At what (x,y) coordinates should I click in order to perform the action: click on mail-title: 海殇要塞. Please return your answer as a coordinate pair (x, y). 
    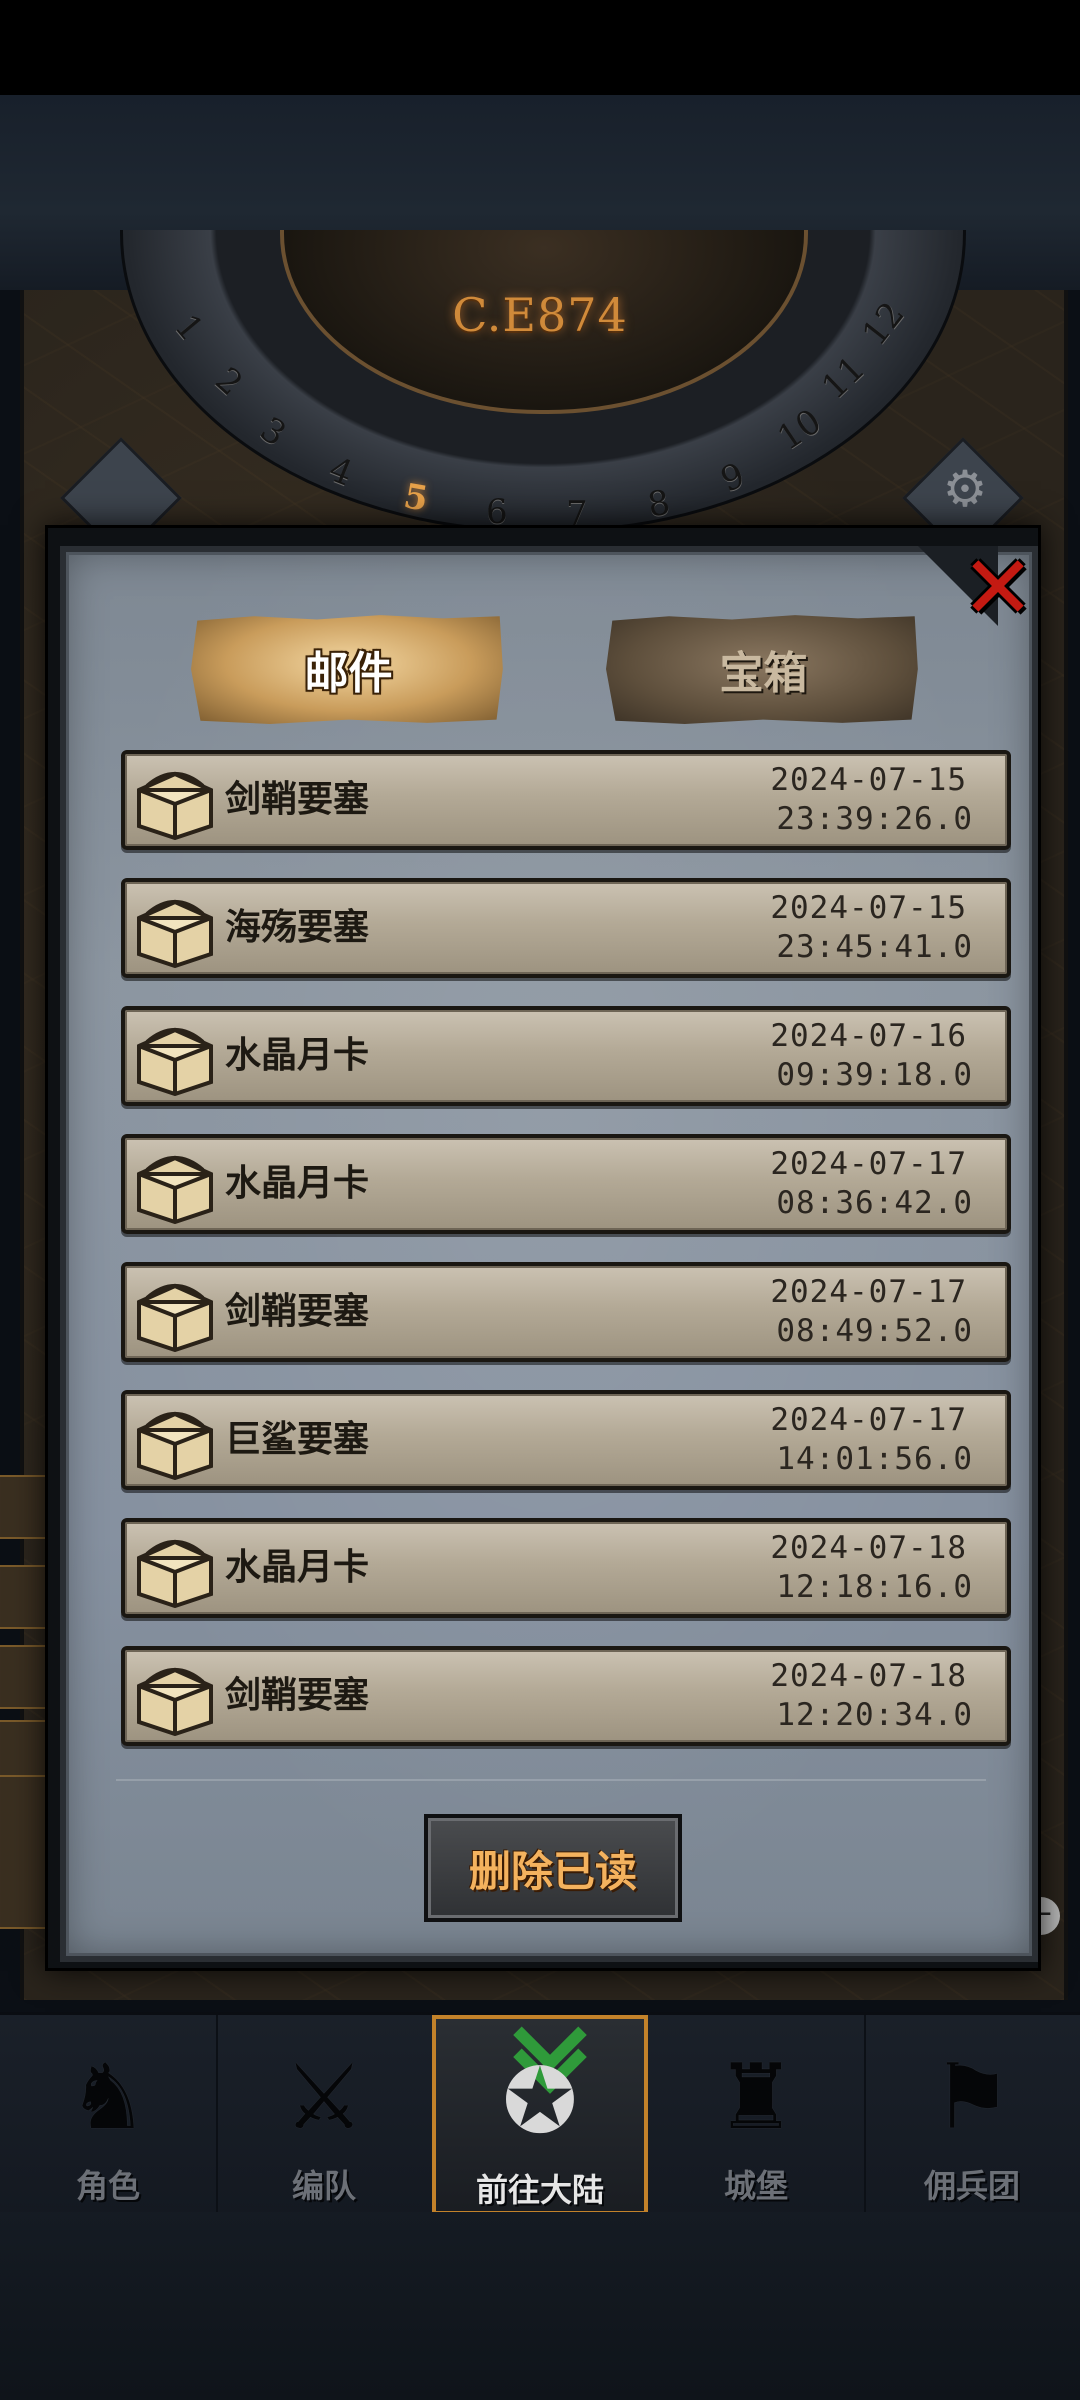
    Looking at the image, I should click on (297, 927).